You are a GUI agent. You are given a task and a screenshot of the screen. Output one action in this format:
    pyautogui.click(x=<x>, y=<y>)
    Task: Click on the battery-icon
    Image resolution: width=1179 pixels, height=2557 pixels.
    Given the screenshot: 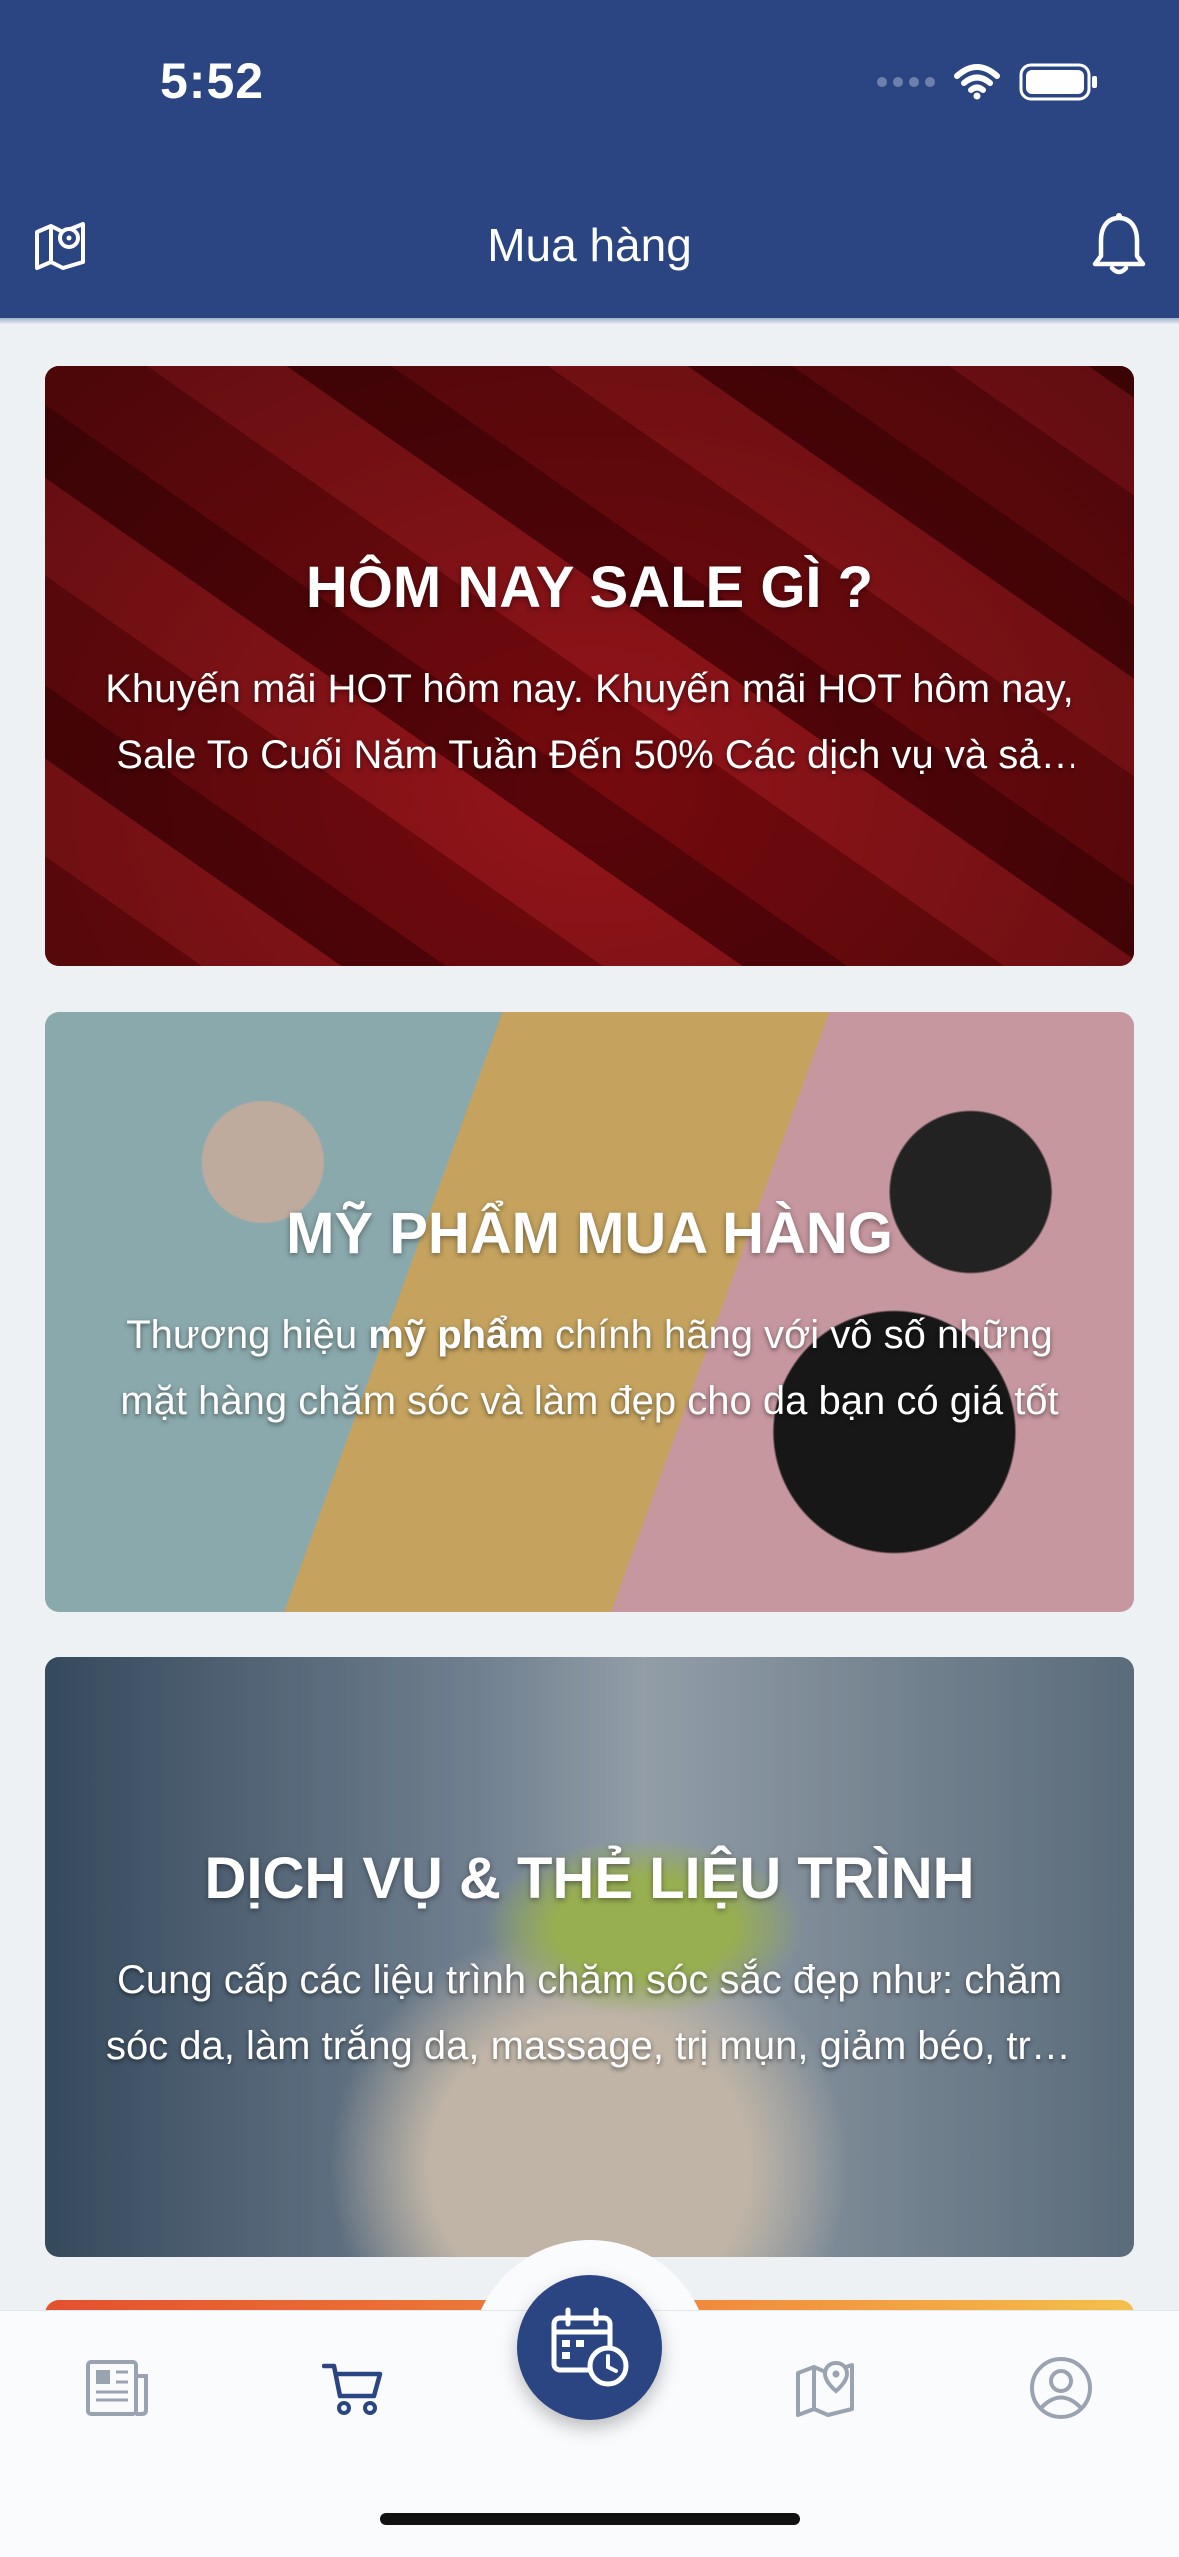 What is the action you would take?
    pyautogui.click(x=1058, y=82)
    